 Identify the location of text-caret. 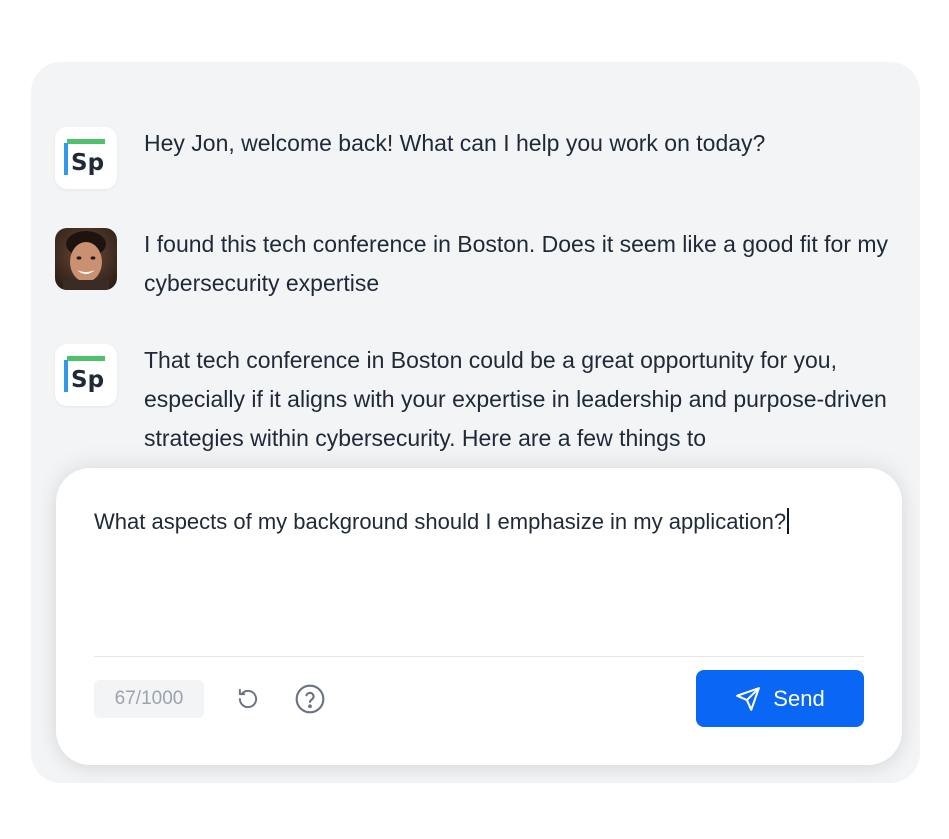
(788, 521).